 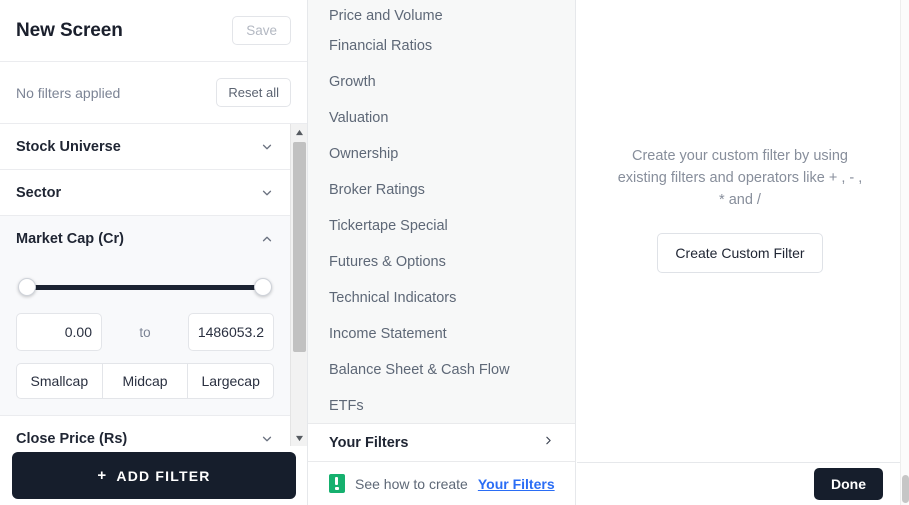 I want to click on filter-section-label: Stock Universe, so click(x=68, y=146).